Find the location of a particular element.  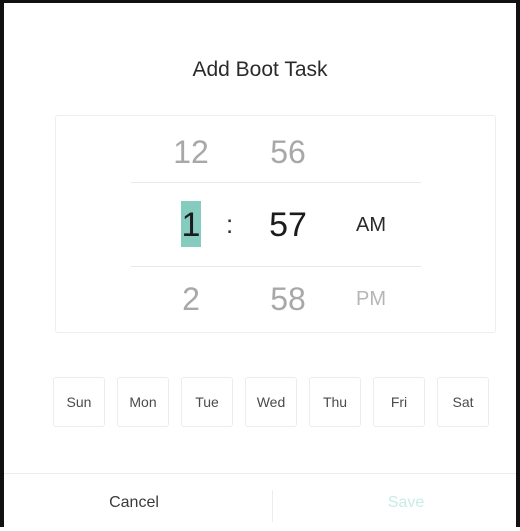

dialog-title: Add Boot Task is located at coordinates (260, 69).